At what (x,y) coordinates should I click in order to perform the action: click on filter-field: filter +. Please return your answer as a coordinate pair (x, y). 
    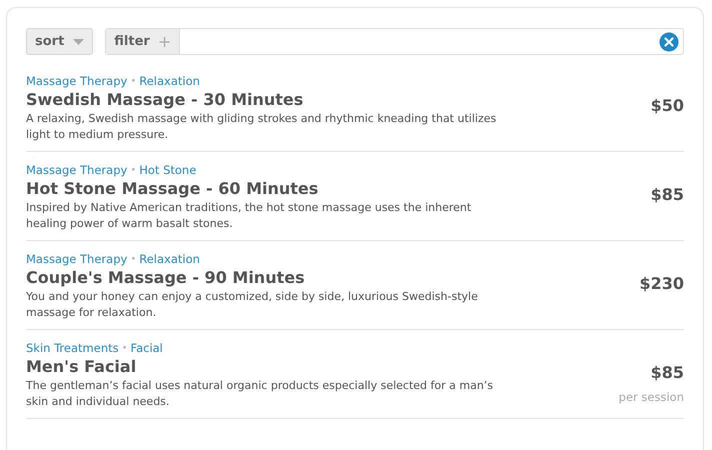
    Looking at the image, I should click on (394, 41).